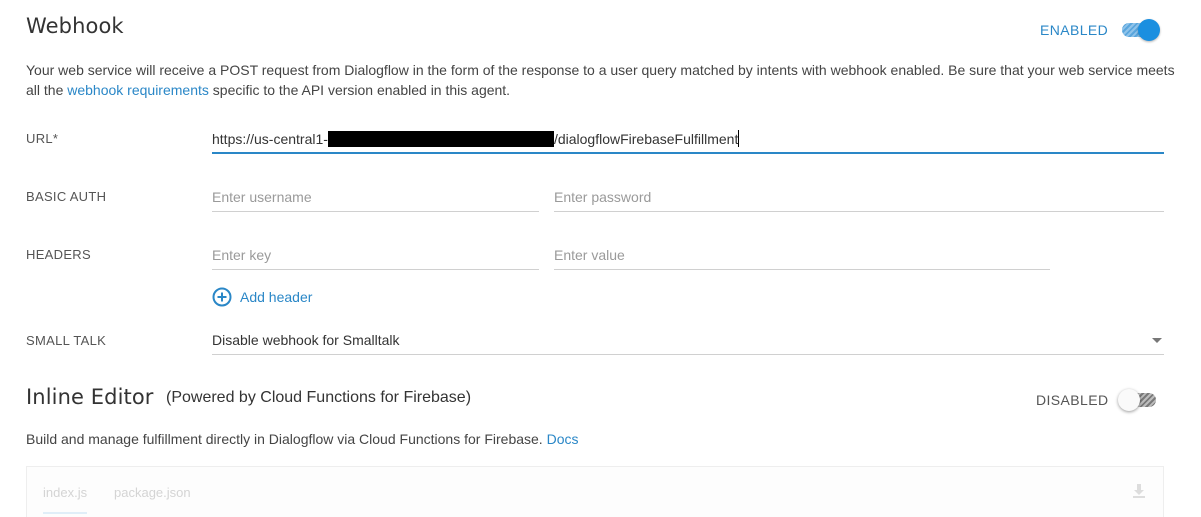  Describe the element at coordinates (1139, 491) in the screenshot. I see `download-icon` at that location.